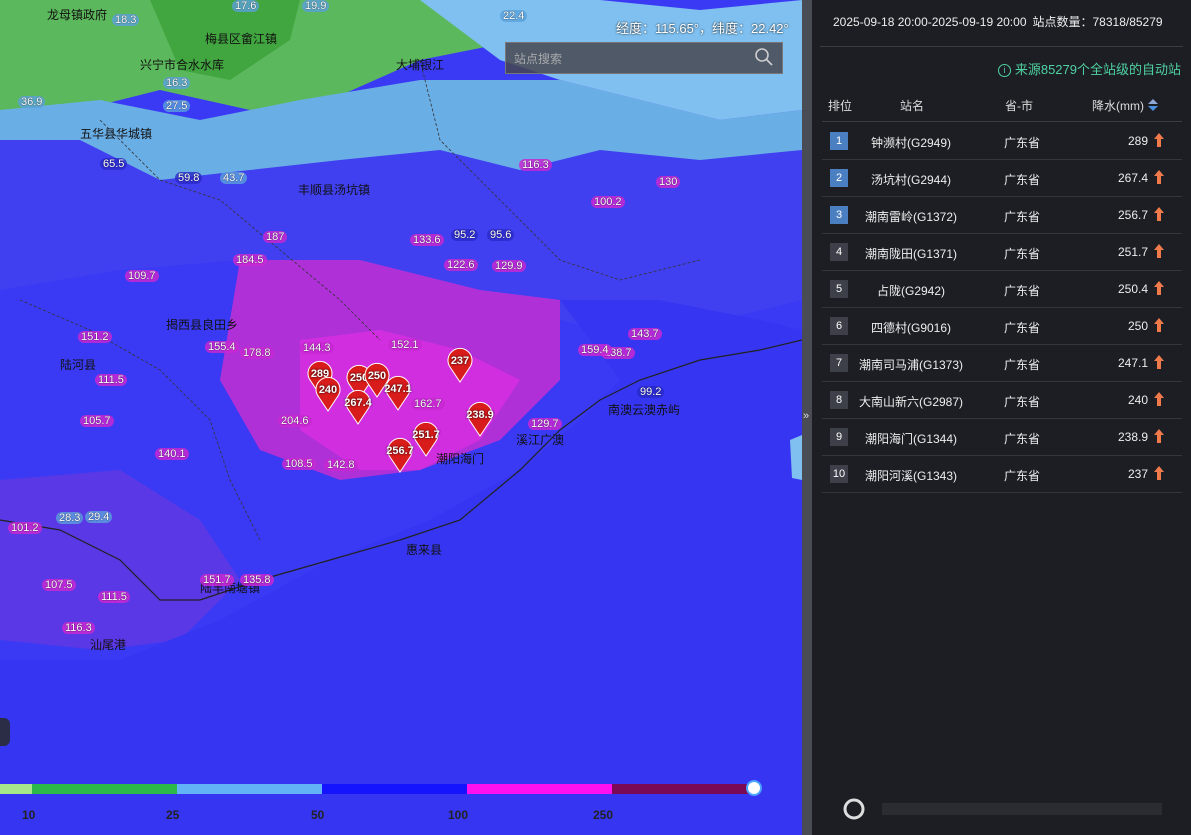 This screenshot has width=1191, height=835. What do you see at coordinates (480, 415) in the screenshot?
I see `marker-value: 238.9` at bounding box center [480, 415].